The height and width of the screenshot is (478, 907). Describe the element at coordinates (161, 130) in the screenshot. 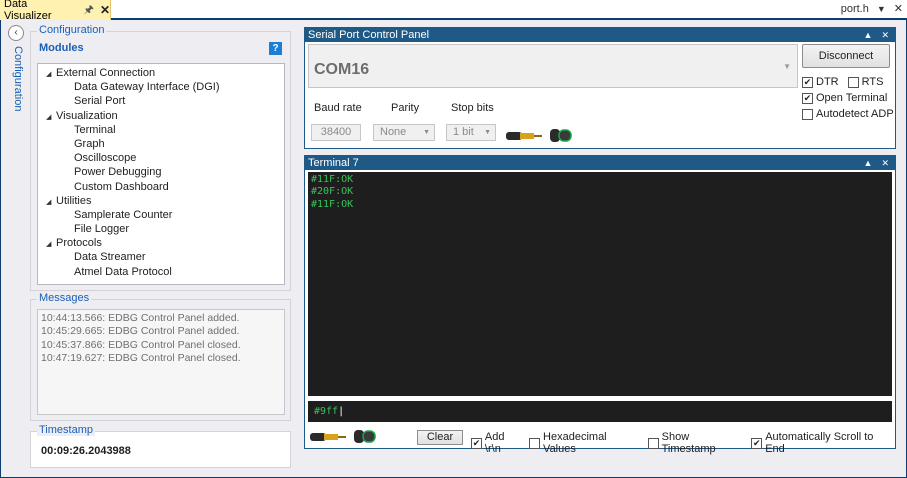

I see `tree-item: Terminal` at that location.